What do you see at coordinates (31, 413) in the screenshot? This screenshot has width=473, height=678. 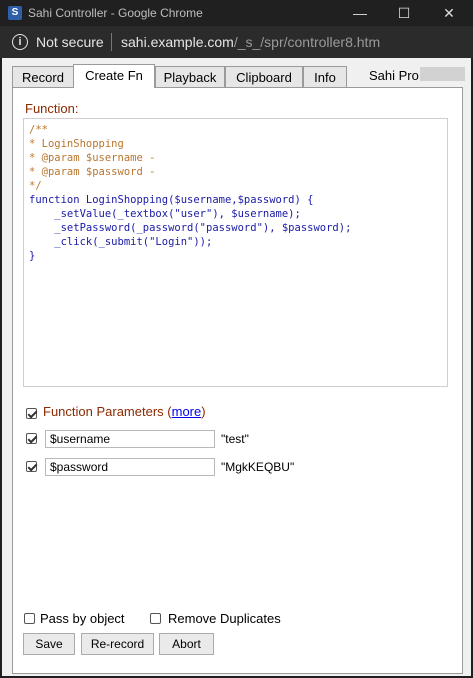 I see `function-parameters-checkbox` at bounding box center [31, 413].